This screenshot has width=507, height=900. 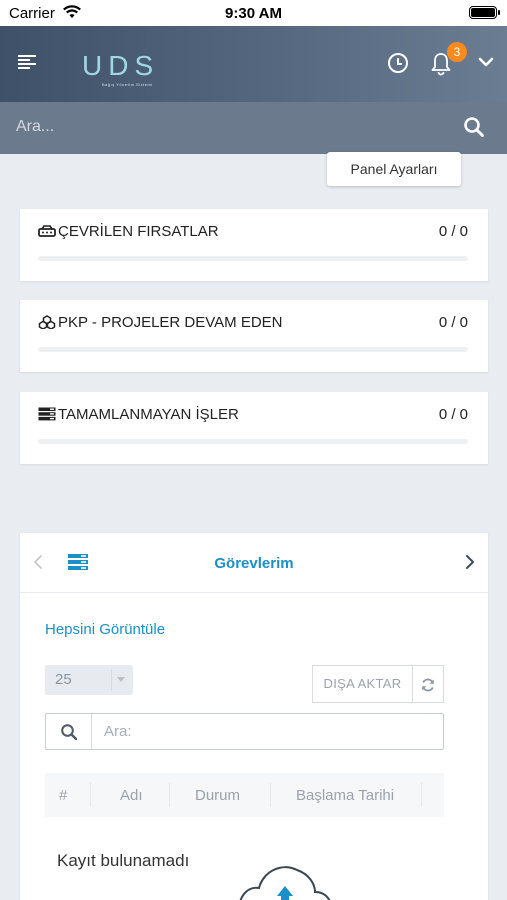 I want to click on view-all-link: Hepsini Görüntüle, so click(x=105, y=629).